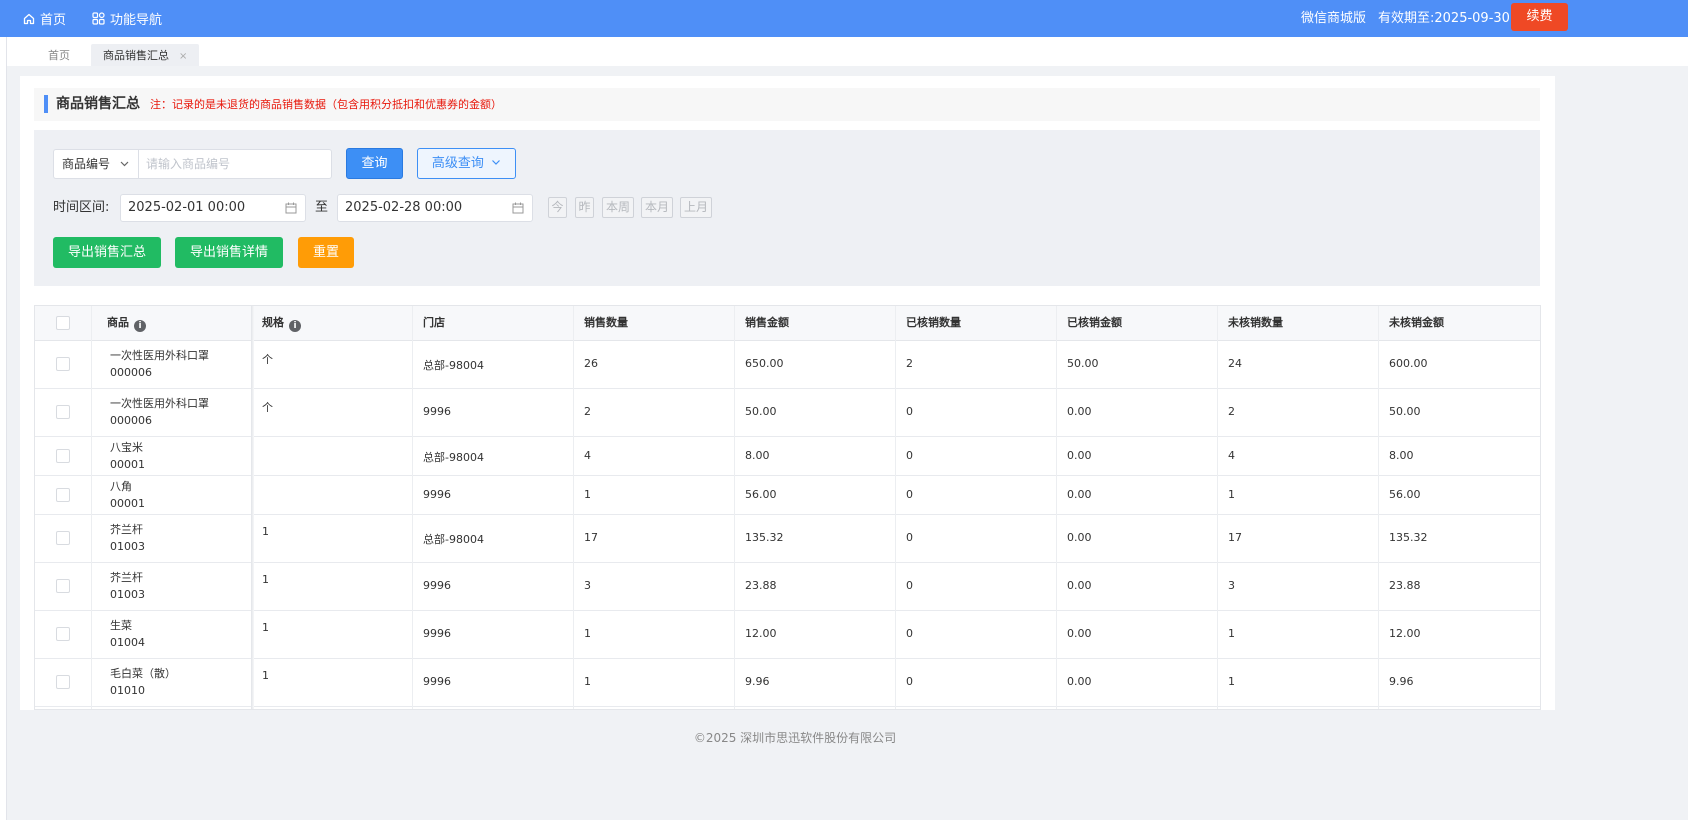 The height and width of the screenshot is (820, 1688). Describe the element at coordinates (107, 252) in the screenshot. I see `export-summary-button: 导出销售汇总` at that location.